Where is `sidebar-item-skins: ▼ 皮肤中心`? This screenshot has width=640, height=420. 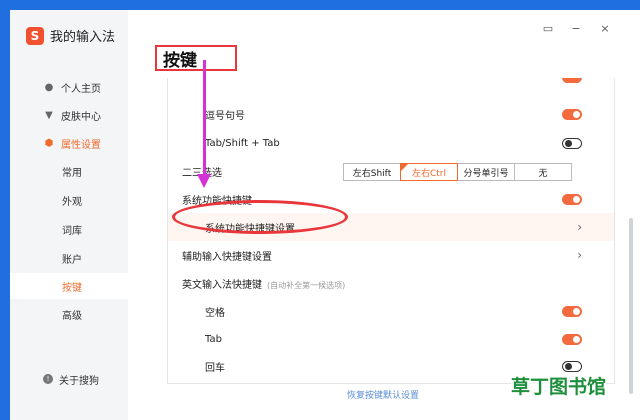 sidebar-item-skins: ▼ 皮肤中心 is located at coordinates (69, 115).